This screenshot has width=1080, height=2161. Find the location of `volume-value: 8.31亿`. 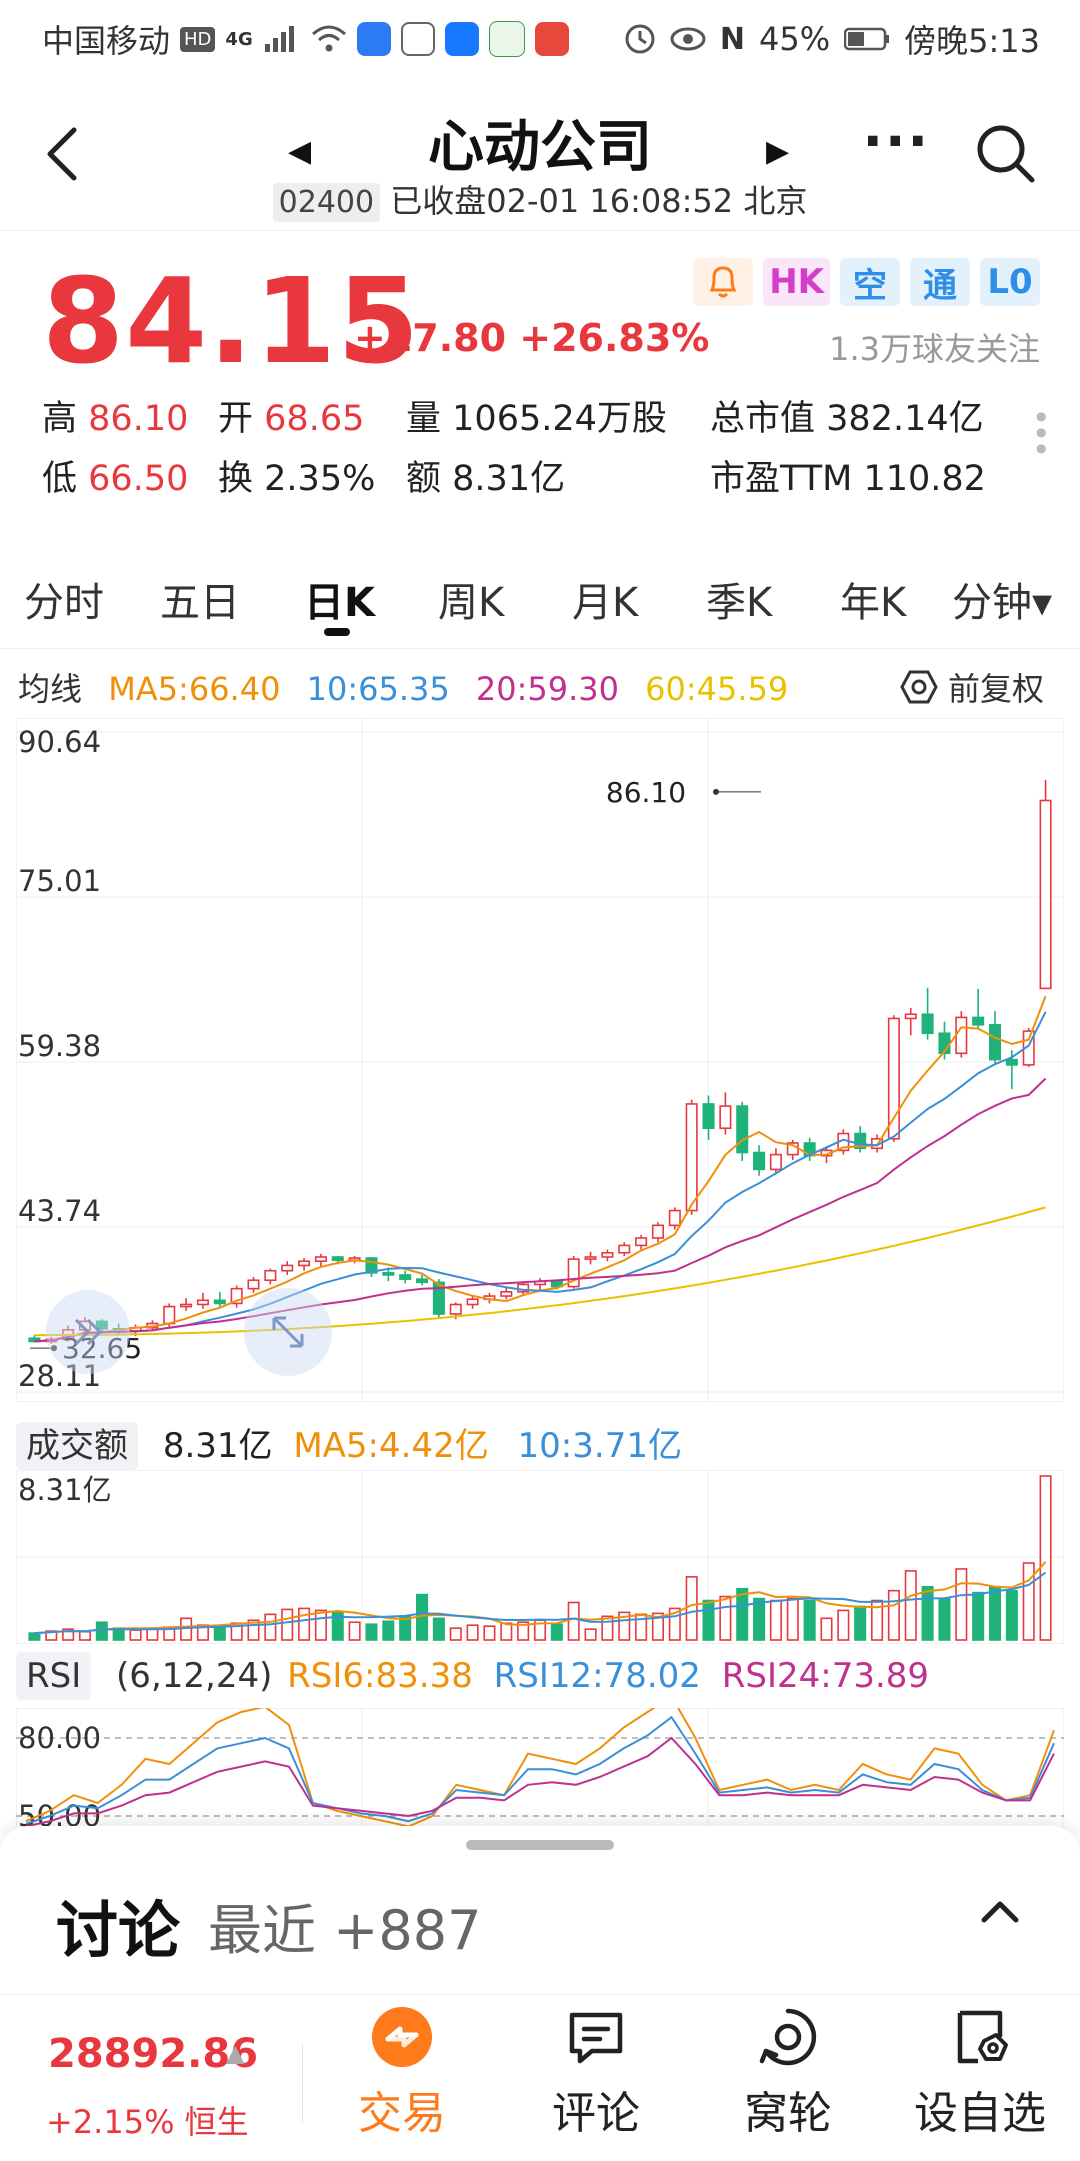

volume-value: 8.31亿 is located at coordinates (217, 1446).